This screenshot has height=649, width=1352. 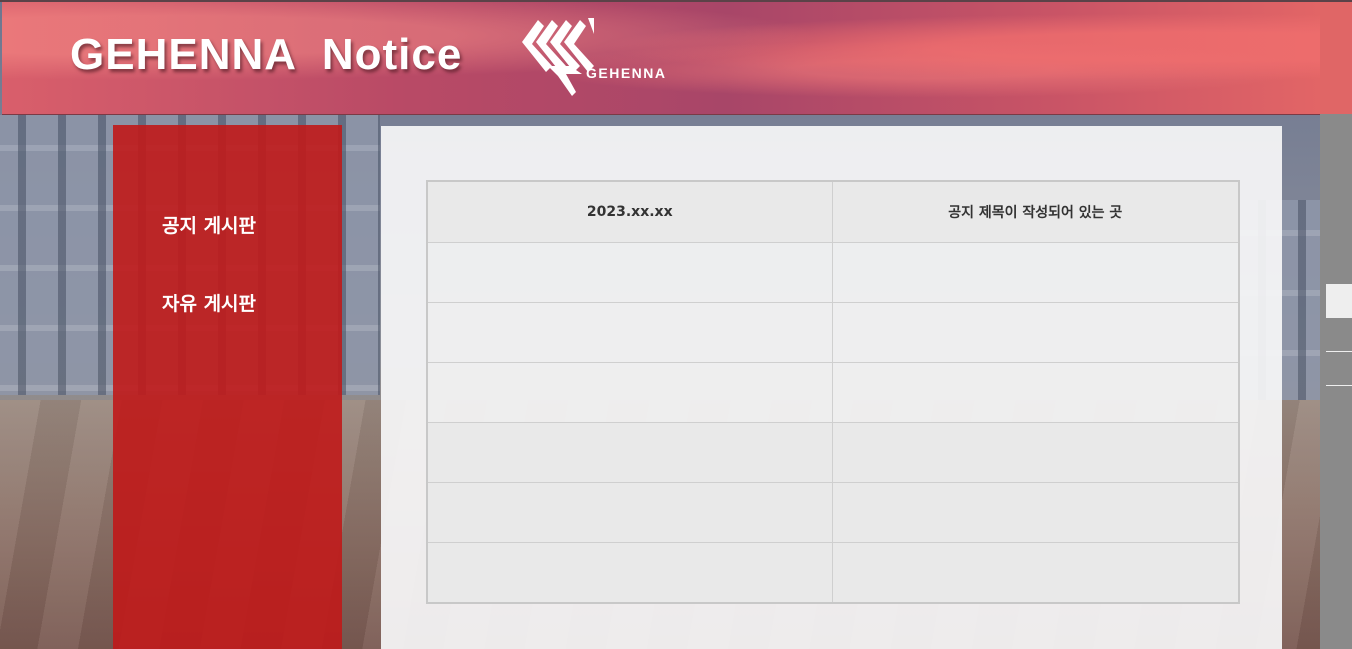 What do you see at coordinates (626, 73) in the screenshot?
I see `logo-text: GEHENNA` at bounding box center [626, 73].